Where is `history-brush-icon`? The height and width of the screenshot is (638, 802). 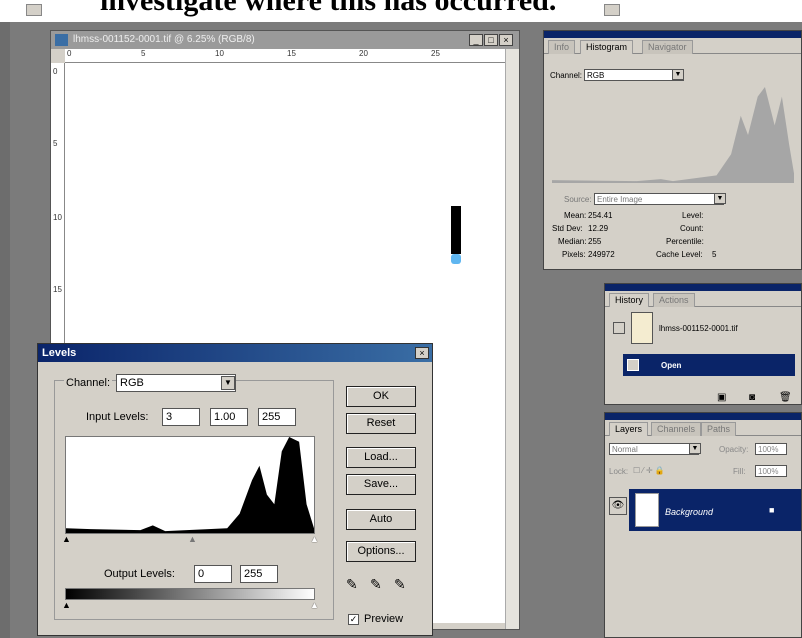 history-brush-icon is located at coordinates (619, 328).